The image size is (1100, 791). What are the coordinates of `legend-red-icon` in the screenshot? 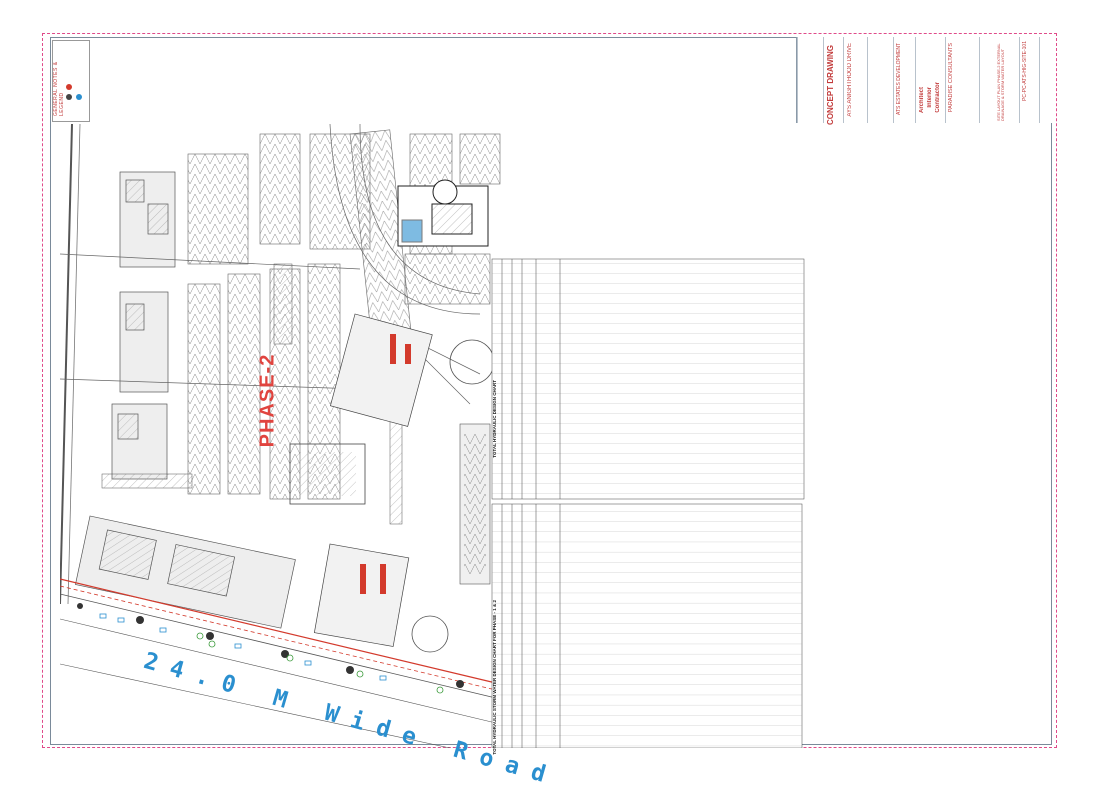 It's located at (69, 87).